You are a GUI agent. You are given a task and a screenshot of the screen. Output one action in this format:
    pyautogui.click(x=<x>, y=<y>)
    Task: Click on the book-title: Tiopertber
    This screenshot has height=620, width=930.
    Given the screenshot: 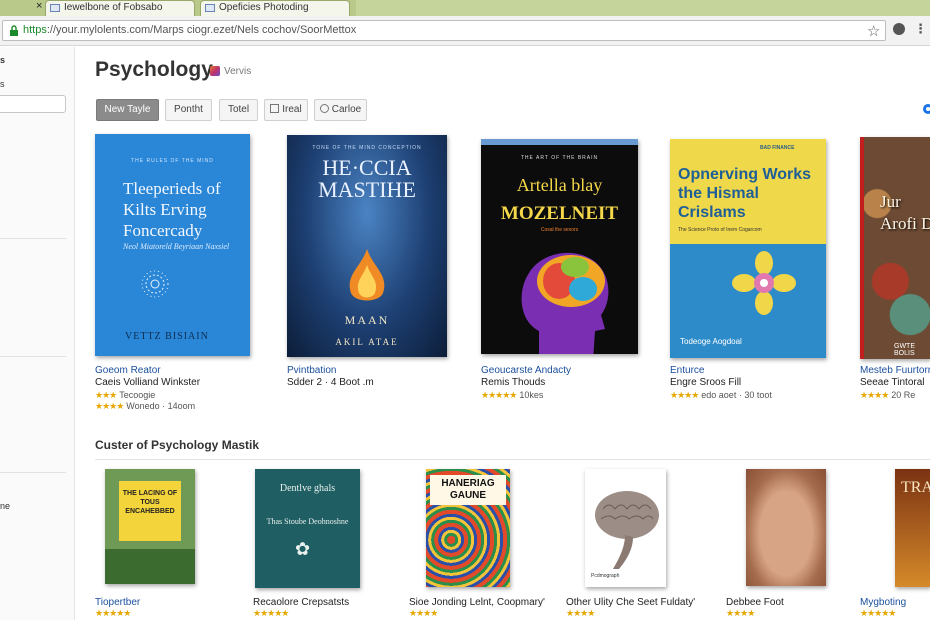 What is the action you would take?
    pyautogui.click(x=117, y=602)
    